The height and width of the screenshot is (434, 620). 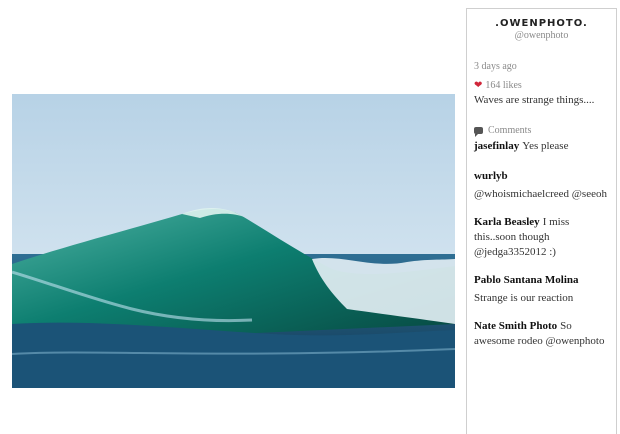 What do you see at coordinates (478, 132) in the screenshot?
I see `comment-bubble-icon` at bounding box center [478, 132].